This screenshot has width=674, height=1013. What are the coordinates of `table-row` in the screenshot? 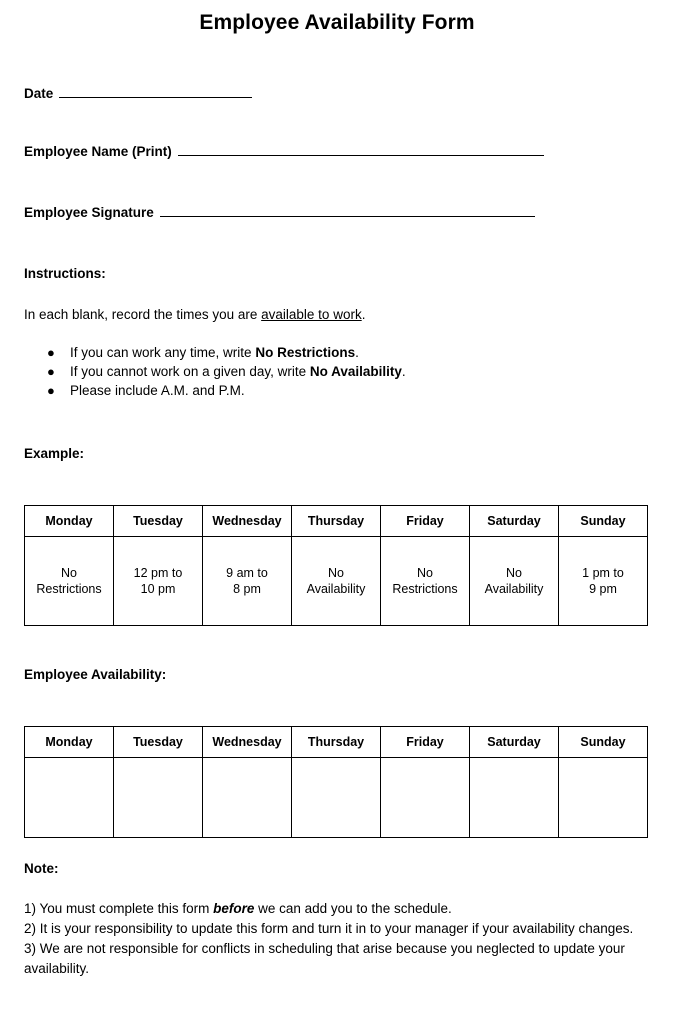 It's located at (336, 797).